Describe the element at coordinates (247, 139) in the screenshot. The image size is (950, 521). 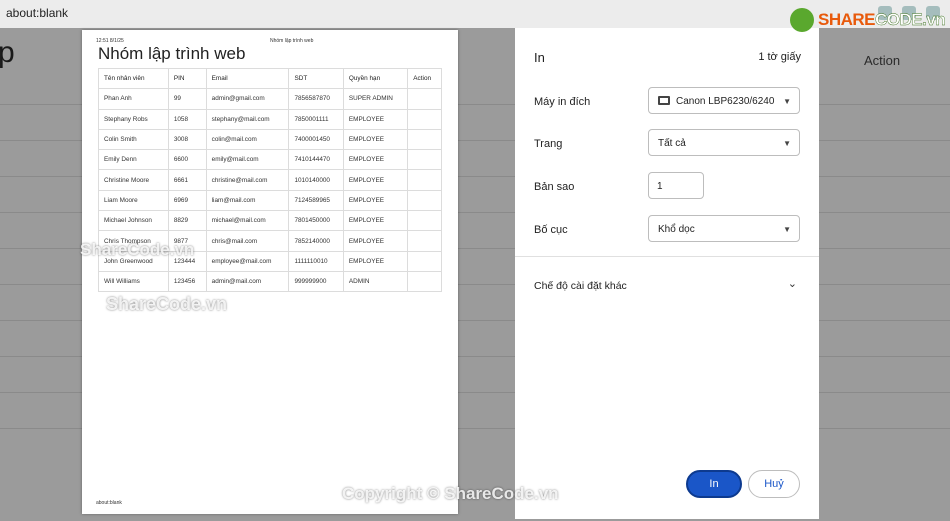
I see `table-cell: colin@mail.com` at that location.